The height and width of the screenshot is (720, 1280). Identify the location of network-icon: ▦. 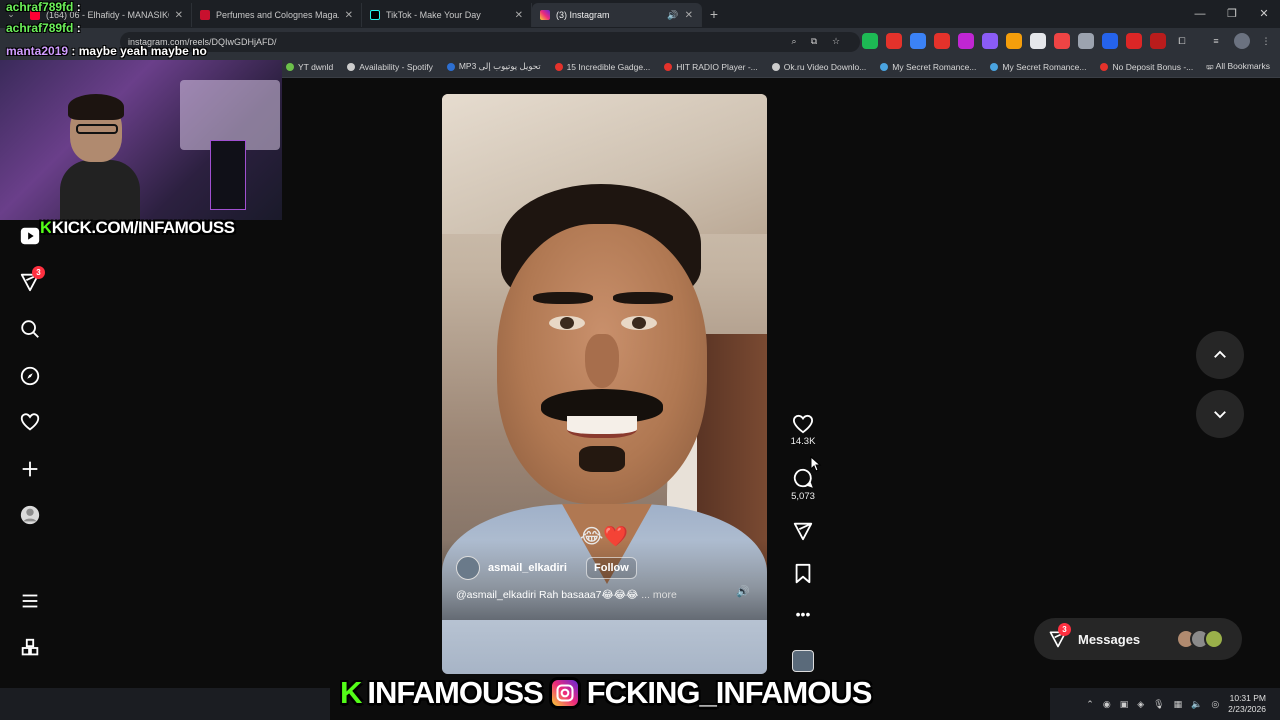
(1178, 704).